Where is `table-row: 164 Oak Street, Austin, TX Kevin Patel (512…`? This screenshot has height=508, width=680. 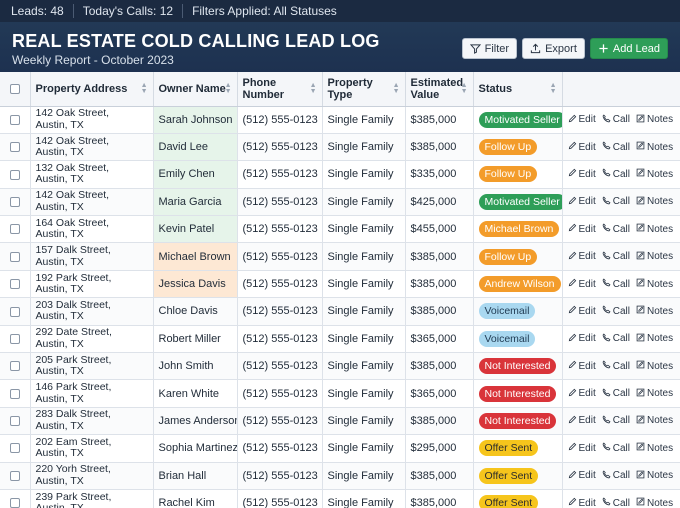 table-row: 164 Oak Street, Austin, TX Kevin Patel (512… is located at coordinates (340, 229).